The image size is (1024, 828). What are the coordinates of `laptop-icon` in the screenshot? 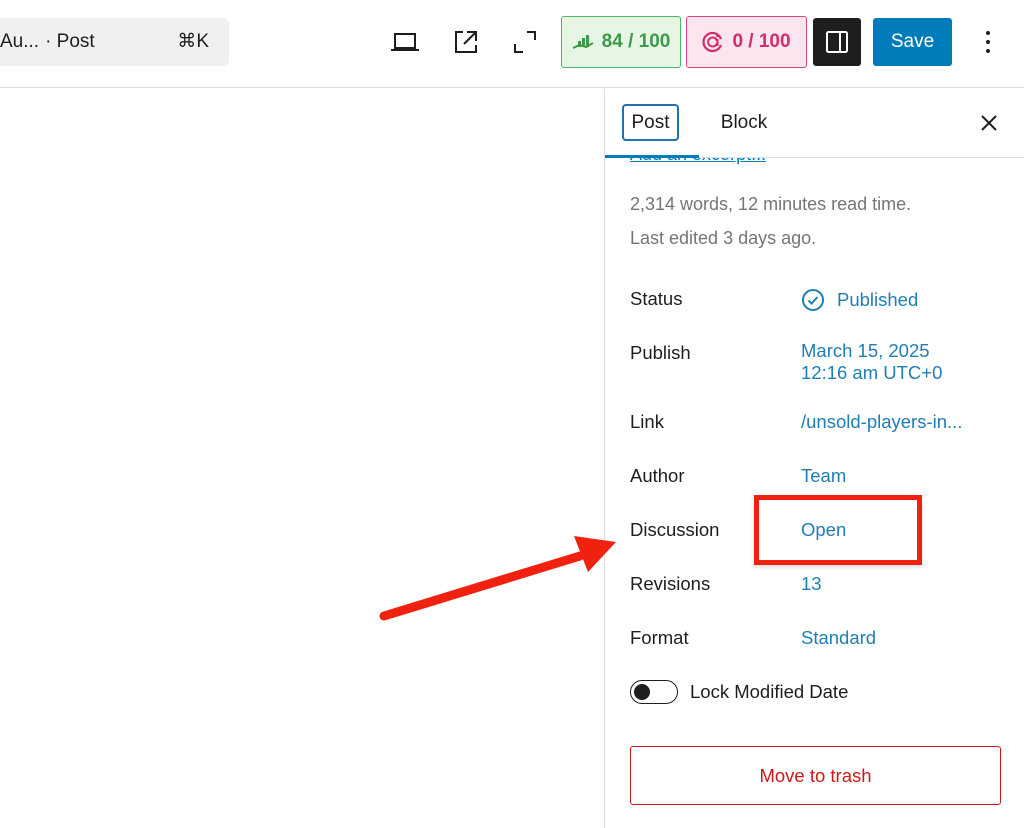 It's located at (405, 42).